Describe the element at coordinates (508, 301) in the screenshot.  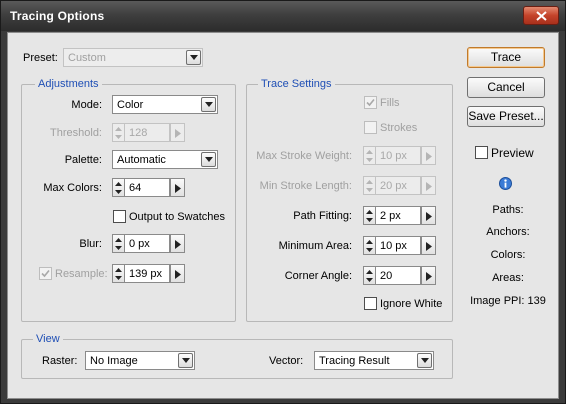
I see `image-ppi-label: Image PPI: 139` at that location.